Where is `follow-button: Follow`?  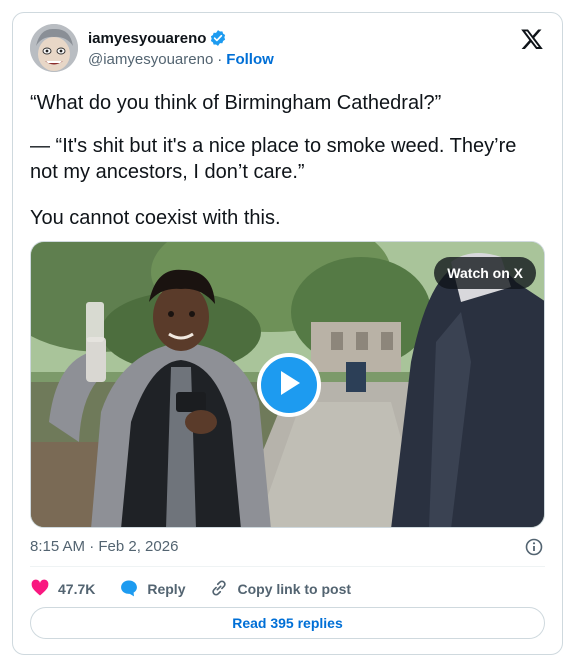
follow-button: Follow is located at coordinates (250, 59).